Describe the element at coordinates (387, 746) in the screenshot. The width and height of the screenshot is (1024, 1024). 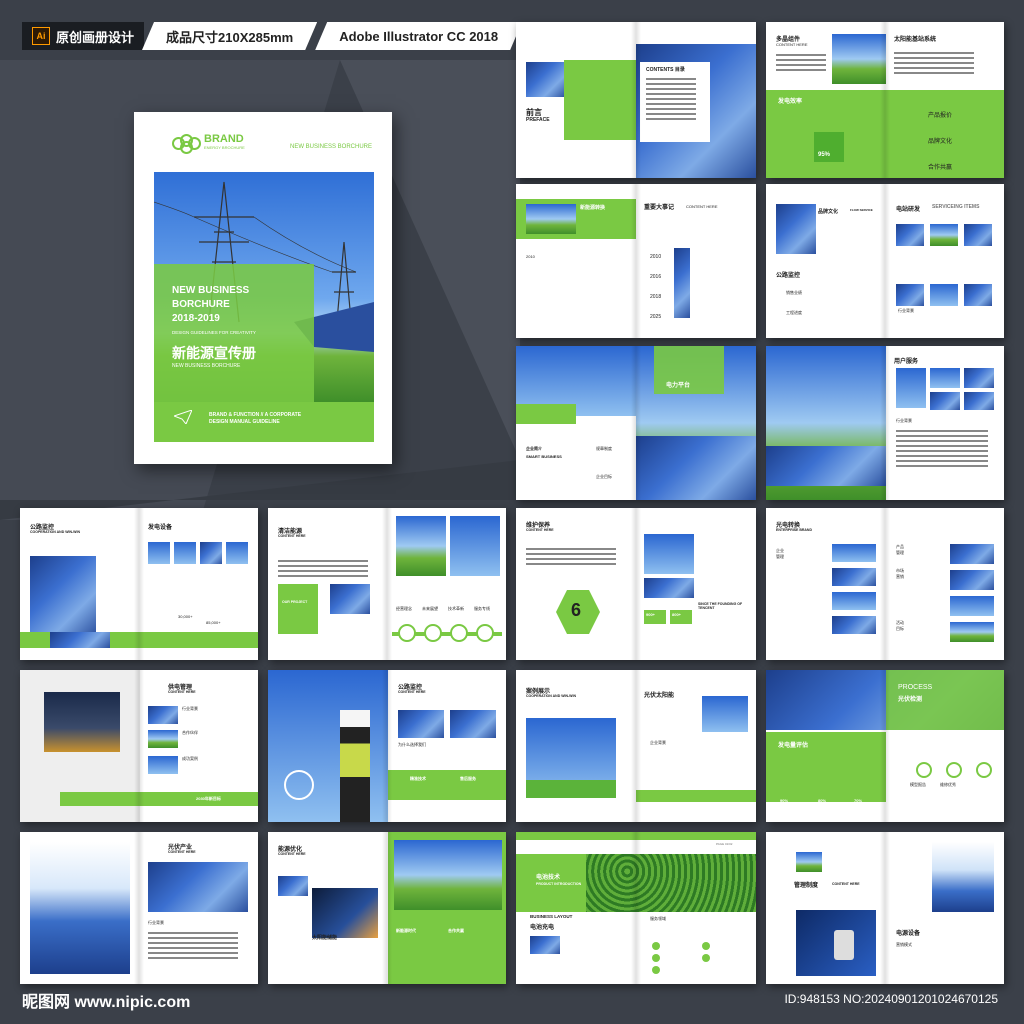
I see `spread-road-monitoring: 公路监控 CONTENT HERE 为什么选择我们 精准技术 售后服务` at that location.